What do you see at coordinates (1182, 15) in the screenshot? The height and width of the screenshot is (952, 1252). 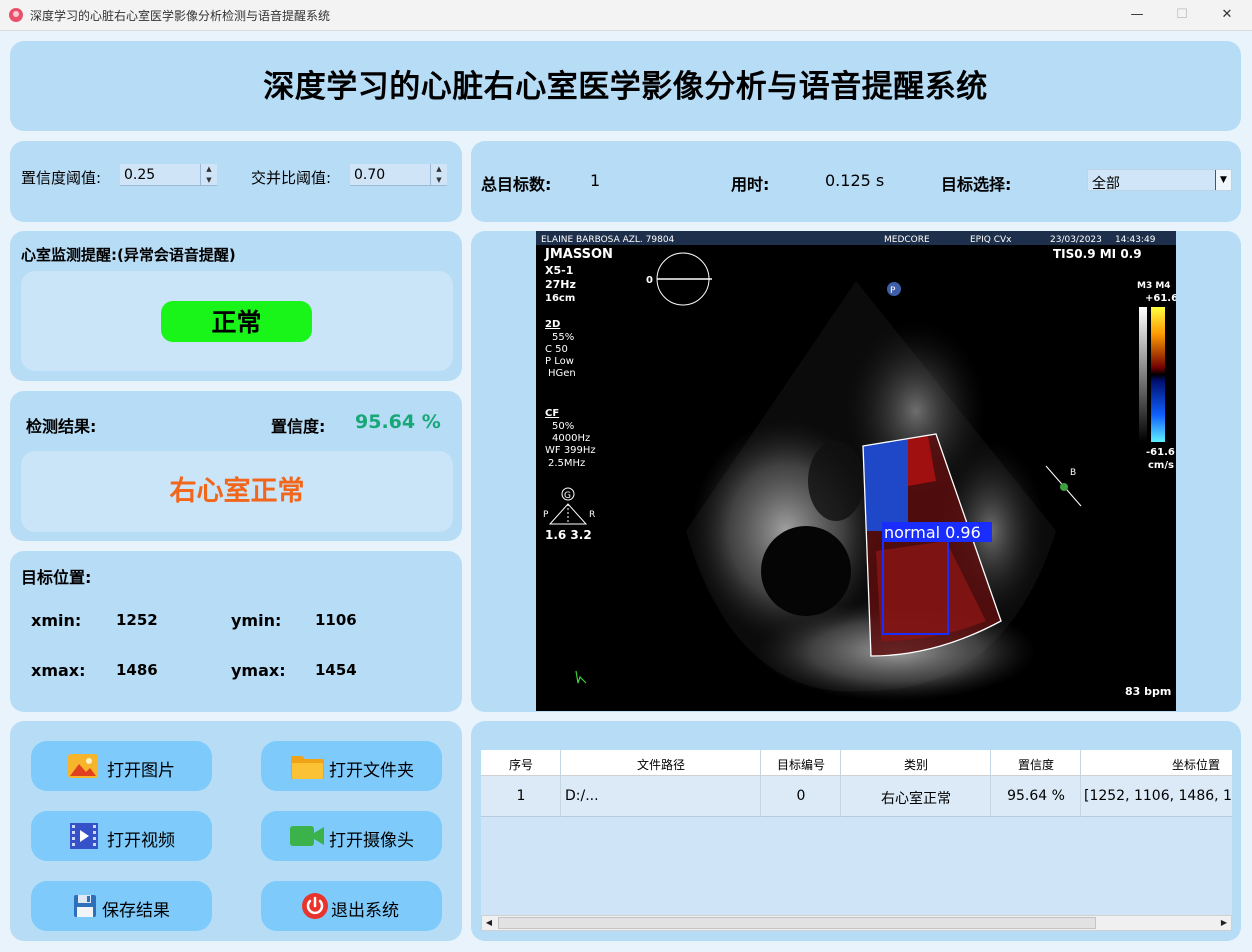 I see `maximize-button: ☐` at bounding box center [1182, 15].